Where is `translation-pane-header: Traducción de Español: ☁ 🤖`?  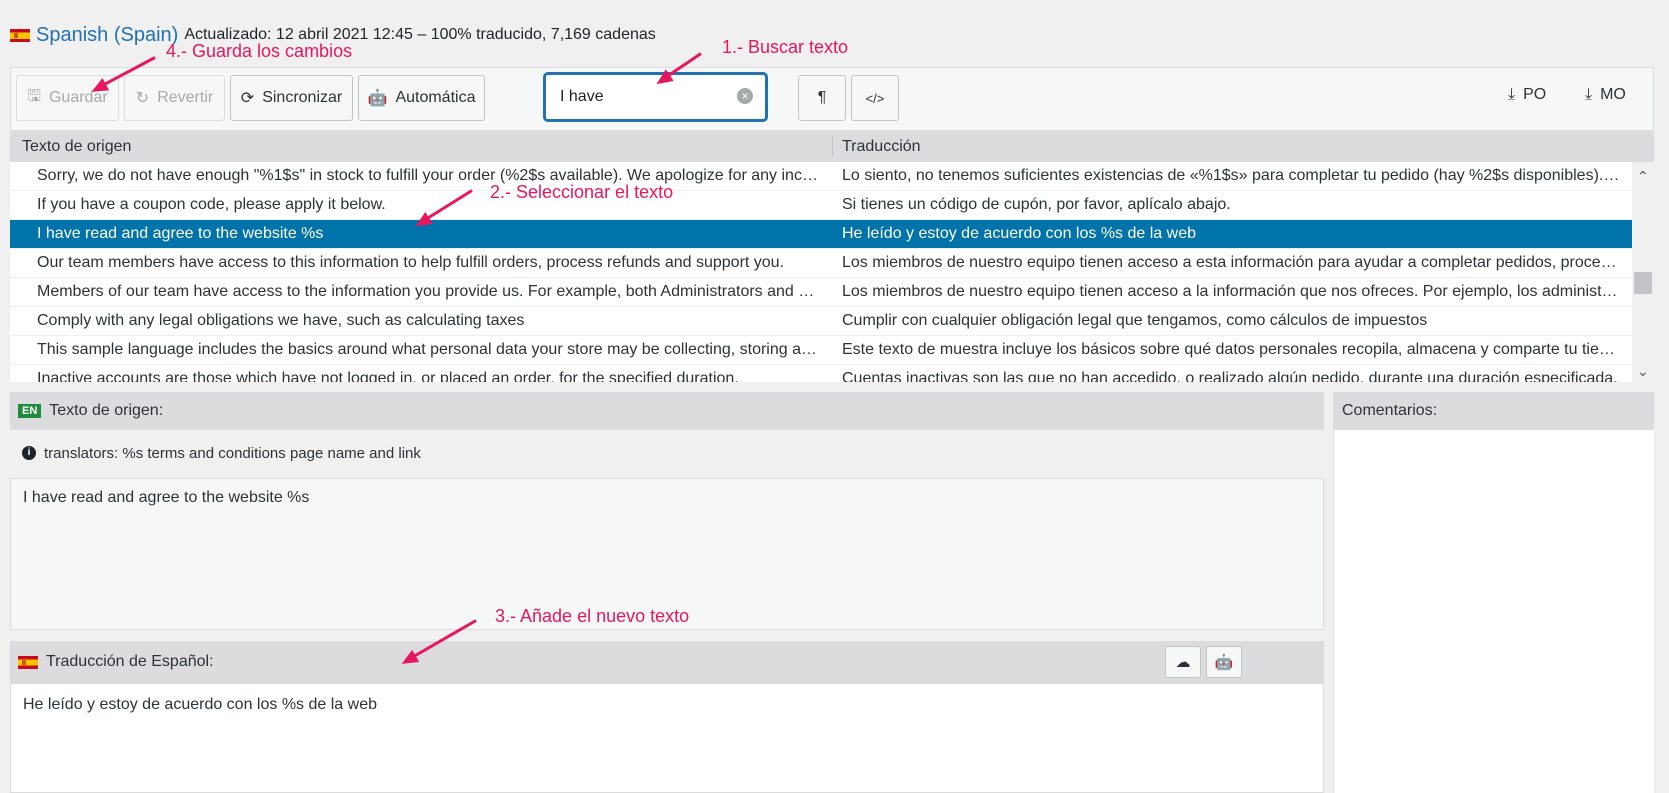 translation-pane-header: Traducción de Español: ☁ 🤖 is located at coordinates (667, 662).